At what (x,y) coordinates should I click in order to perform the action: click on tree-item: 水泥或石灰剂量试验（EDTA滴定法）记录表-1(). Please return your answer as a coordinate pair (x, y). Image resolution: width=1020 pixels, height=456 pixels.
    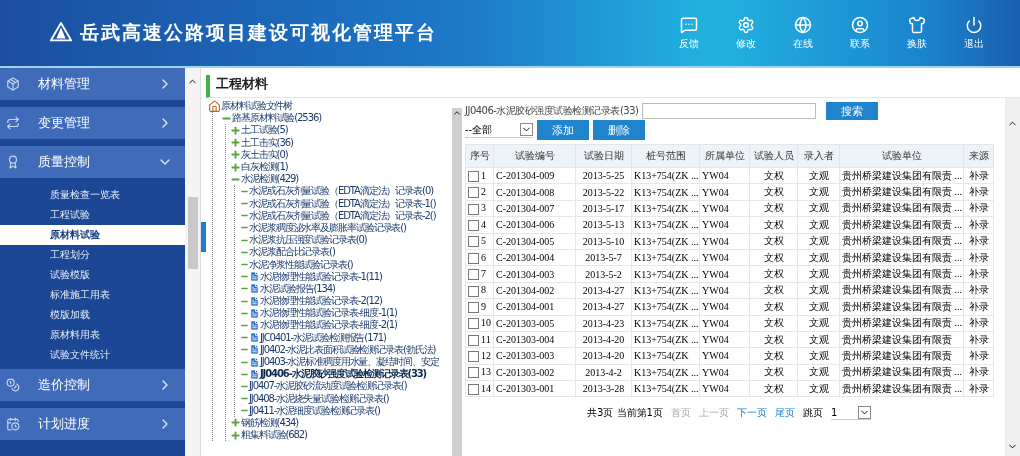
    Looking at the image, I should click on (342, 203).